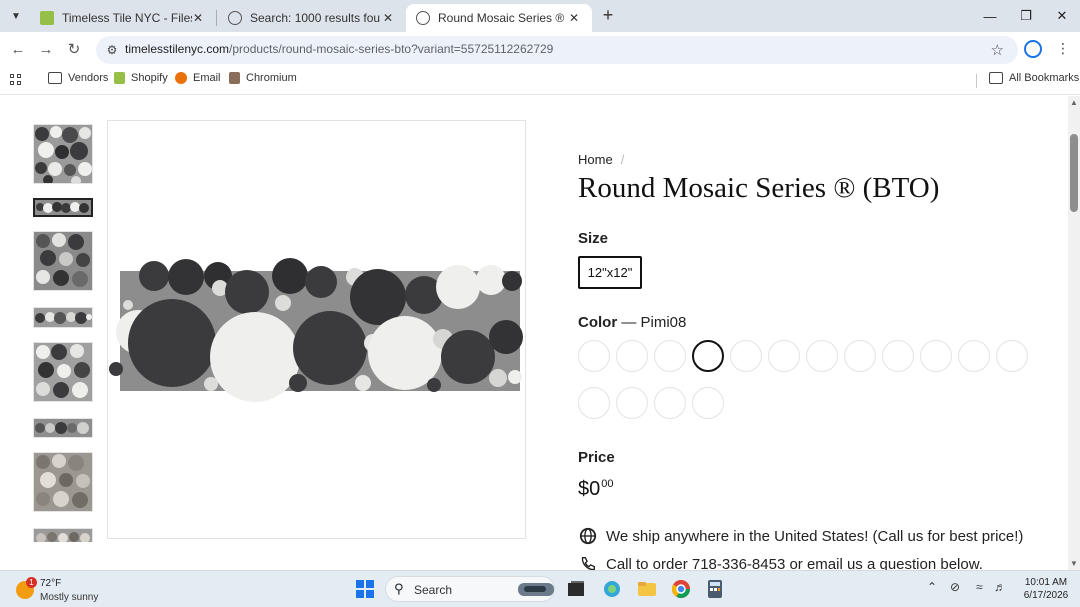  I want to click on product-price: $000, so click(596, 489).